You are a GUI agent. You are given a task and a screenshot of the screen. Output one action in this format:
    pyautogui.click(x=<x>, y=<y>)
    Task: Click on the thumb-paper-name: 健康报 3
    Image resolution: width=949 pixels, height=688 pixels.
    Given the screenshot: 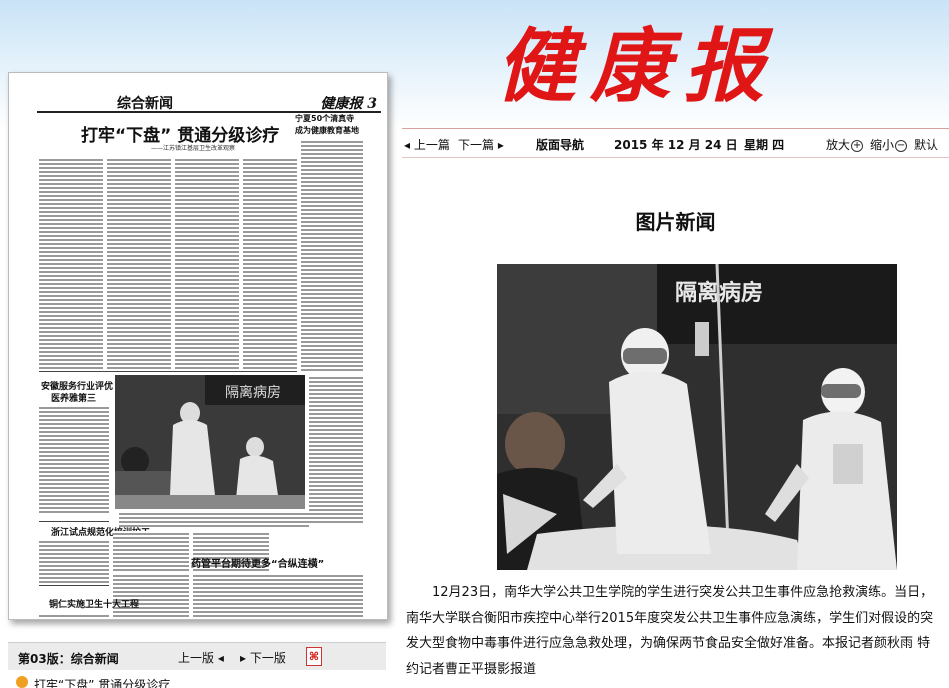 What is the action you would take?
    pyautogui.click(x=348, y=104)
    